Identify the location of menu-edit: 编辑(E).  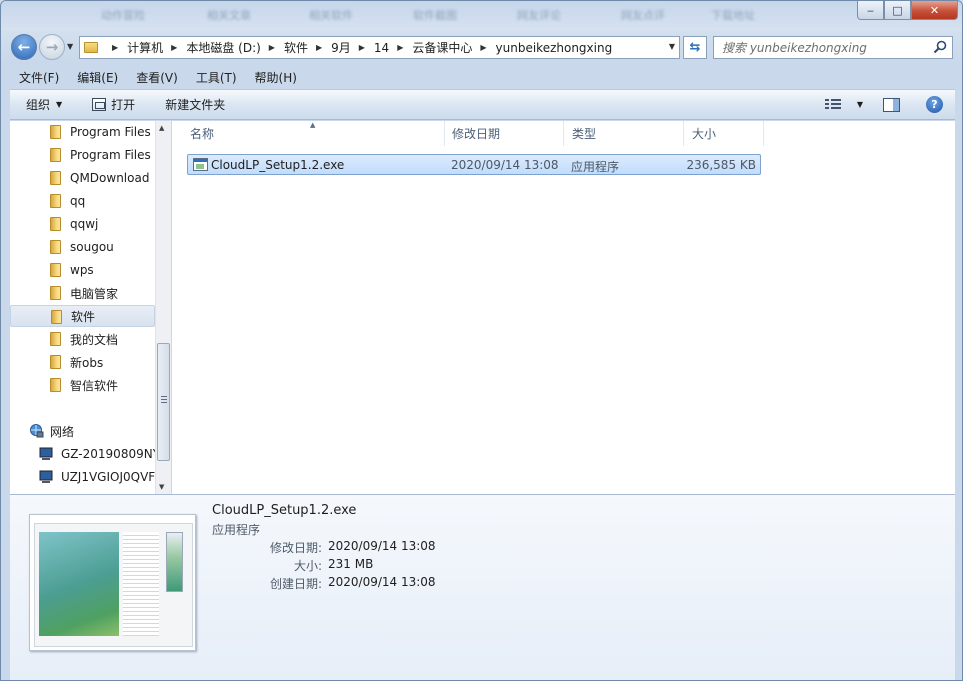
(97, 77).